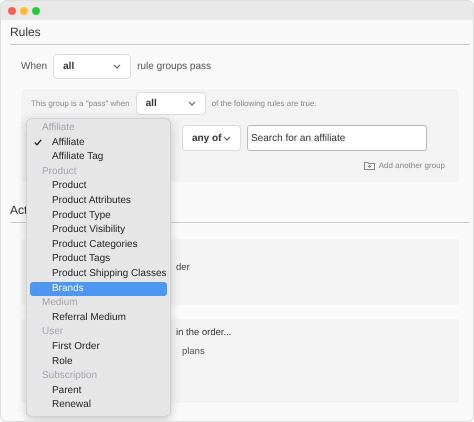 Image resolution: width=474 pixels, height=422 pixels. What do you see at coordinates (60, 303) in the screenshot?
I see `menu-group-label: Medium` at bounding box center [60, 303].